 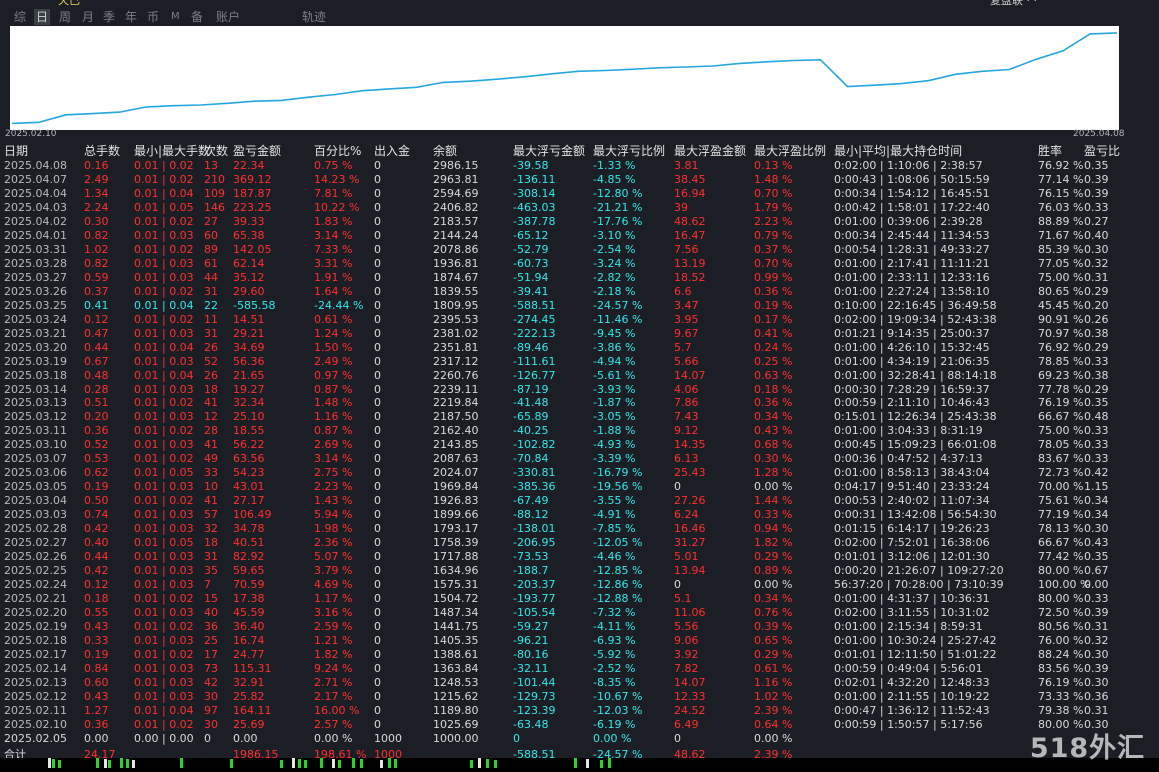 I want to click on header-cell: 最大浮盈金额, so click(x=710, y=151).